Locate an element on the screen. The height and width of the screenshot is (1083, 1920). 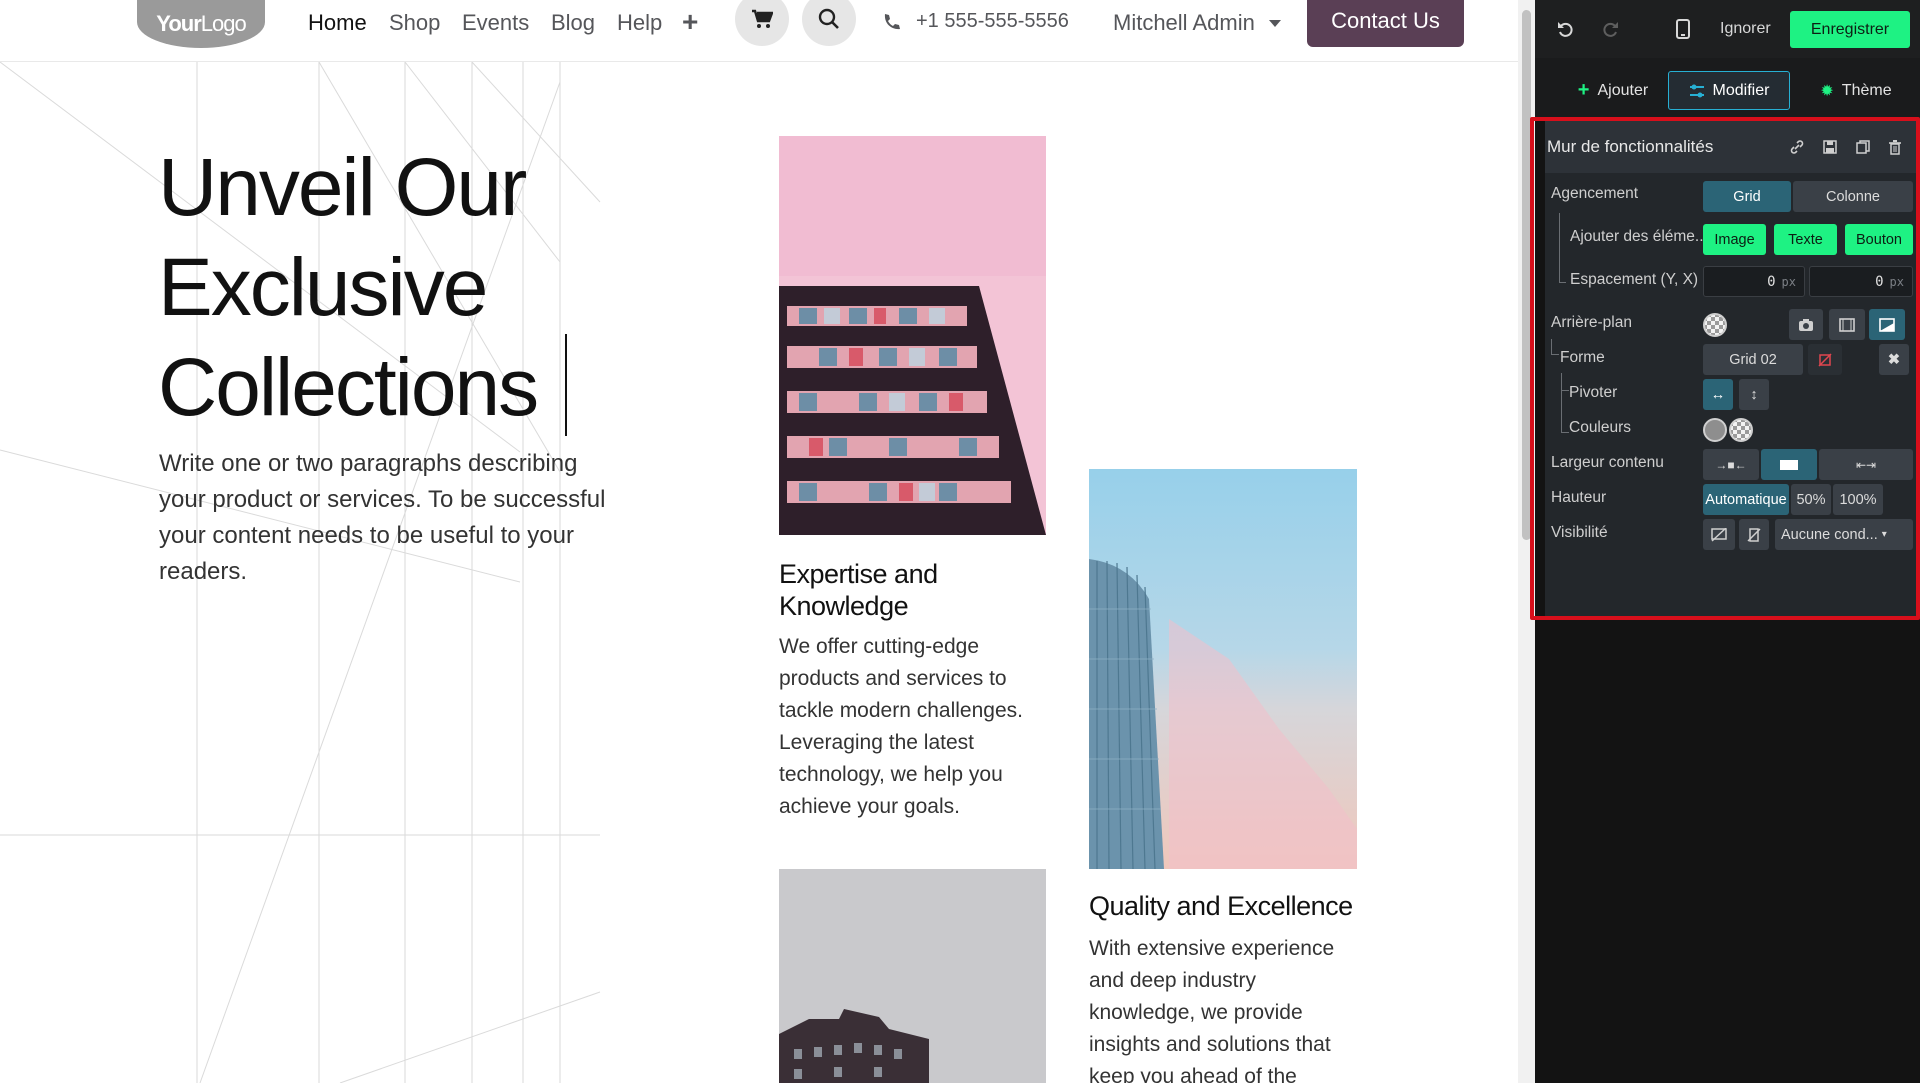
cart-icon is located at coordinates (762, 18).